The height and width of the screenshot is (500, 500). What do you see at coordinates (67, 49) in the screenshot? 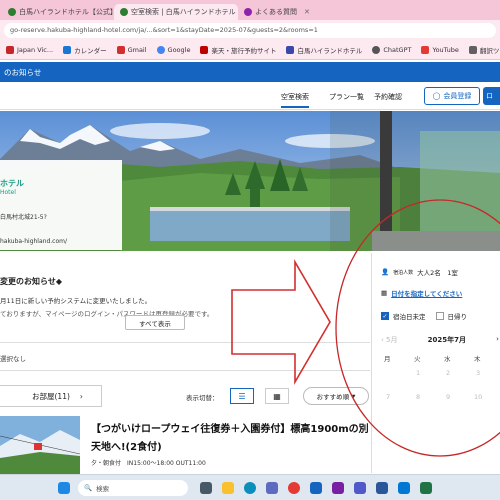
I see `calendar-icon` at bounding box center [67, 49].